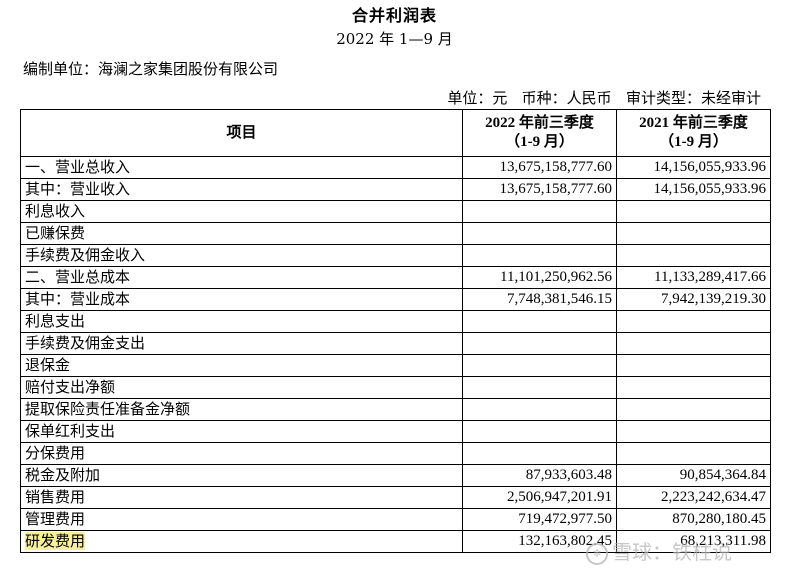 The width and height of the screenshot is (789, 572). I want to click on row-label: 分保费用, so click(241, 453).